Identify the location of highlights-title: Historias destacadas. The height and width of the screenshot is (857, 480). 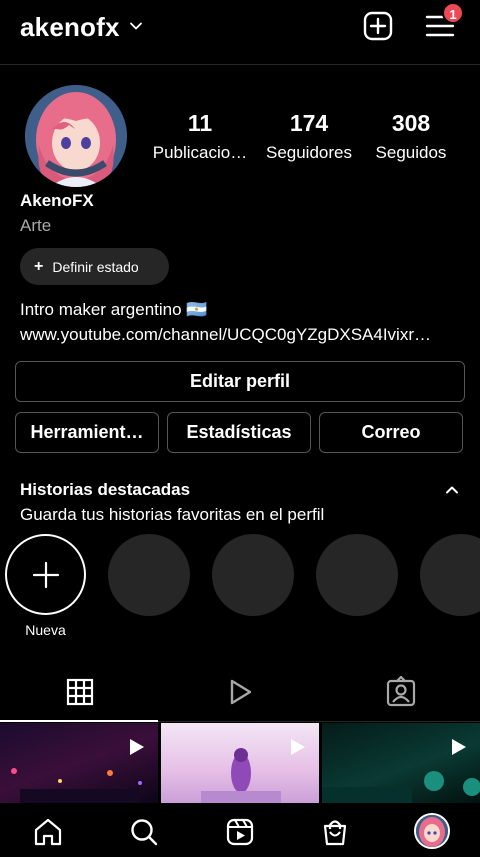
(105, 489).